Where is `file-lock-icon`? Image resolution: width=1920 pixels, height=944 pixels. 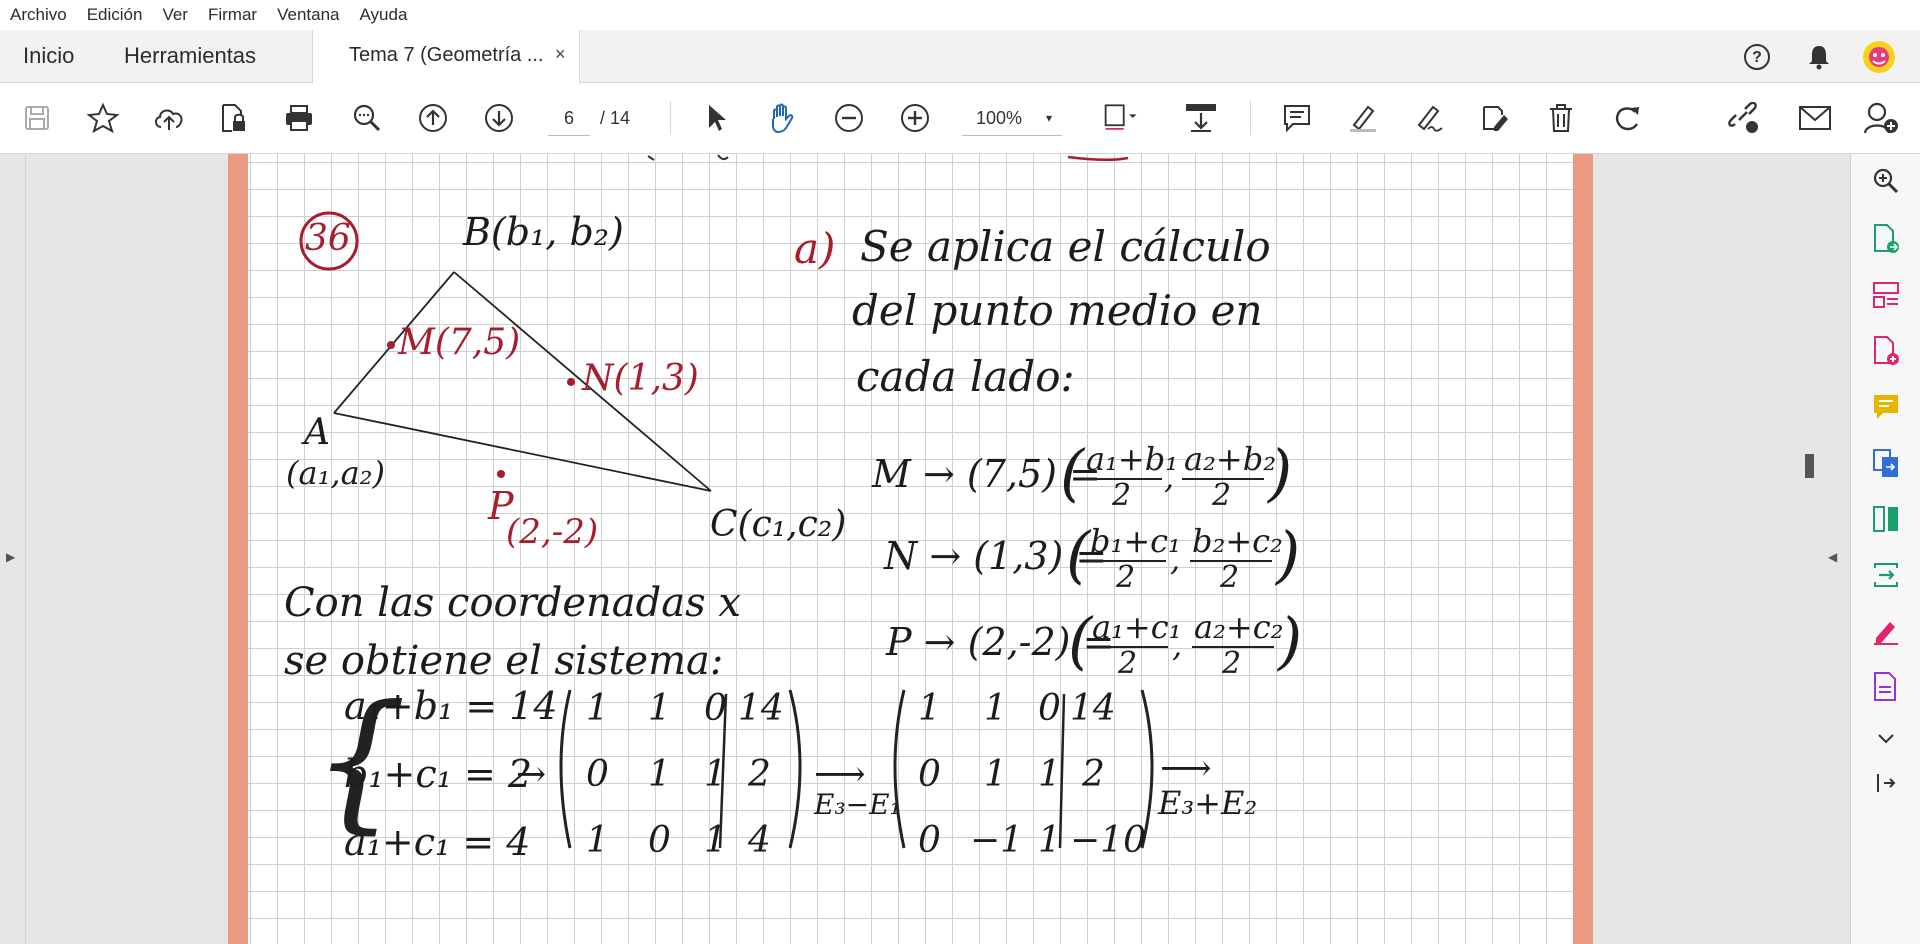 file-lock-icon is located at coordinates (233, 118).